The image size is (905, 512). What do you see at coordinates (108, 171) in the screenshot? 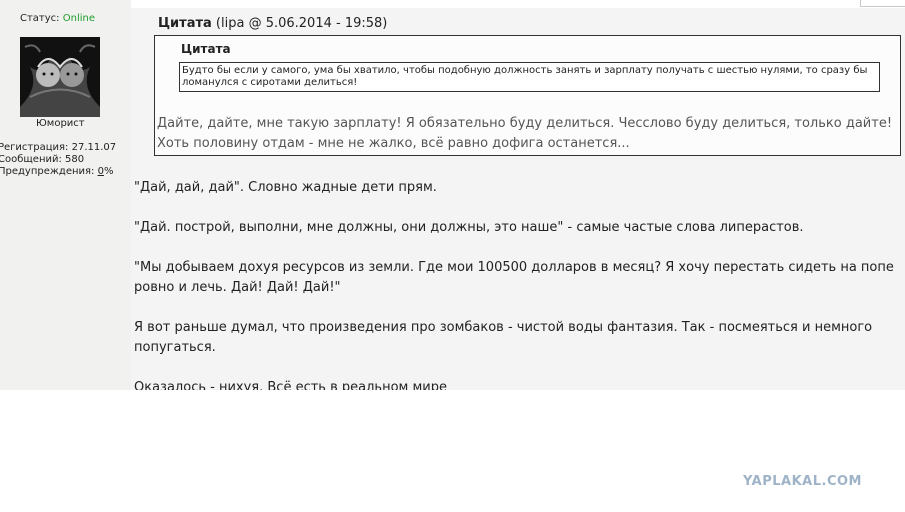
I see `warnings-suffix: %` at bounding box center [108, 171].